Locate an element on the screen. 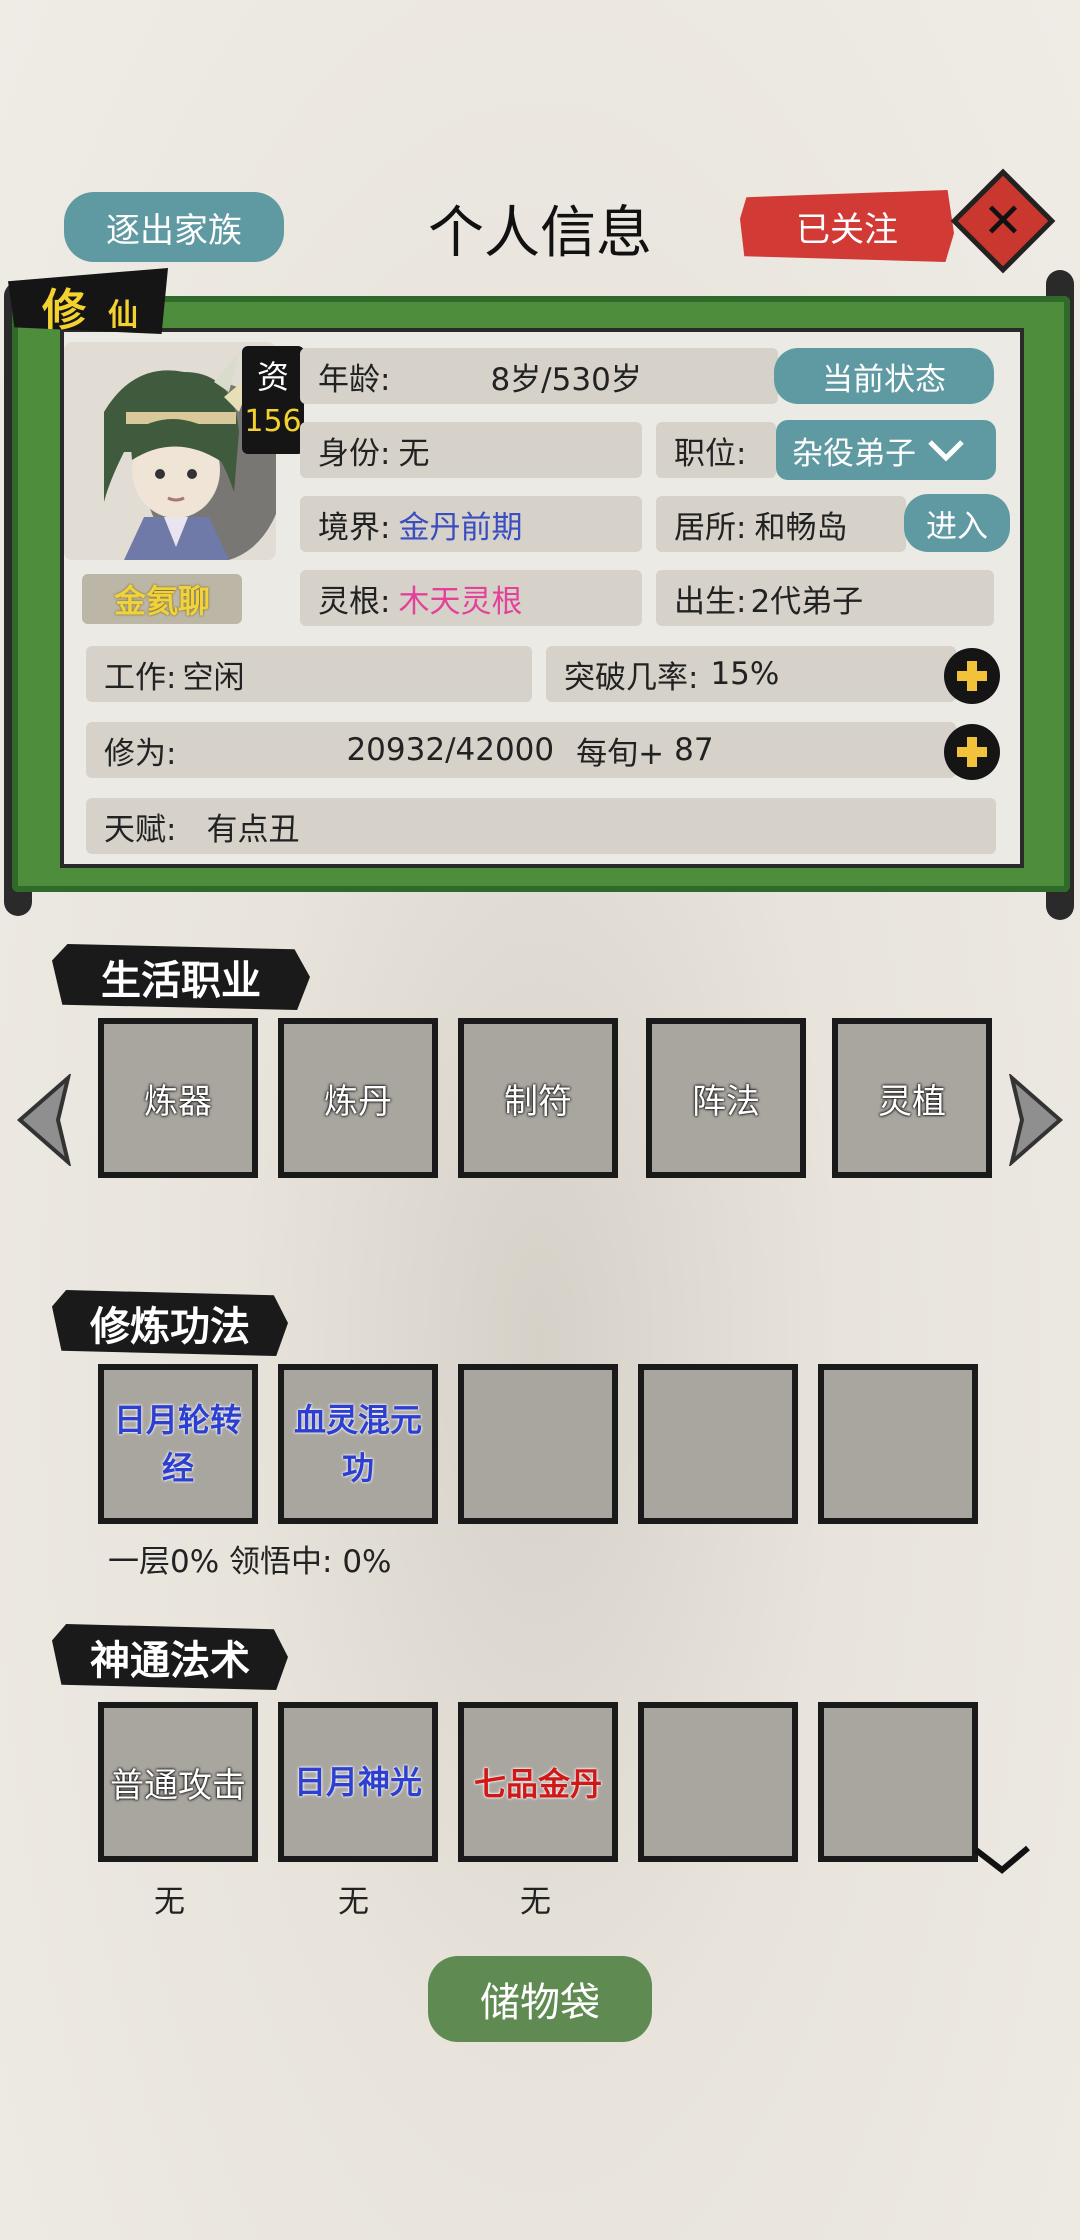 Image resolution: width=1080 pixels, height=2240 pixels. position-dropdown: 杂役弟子 is located at coordinates (886, 450).